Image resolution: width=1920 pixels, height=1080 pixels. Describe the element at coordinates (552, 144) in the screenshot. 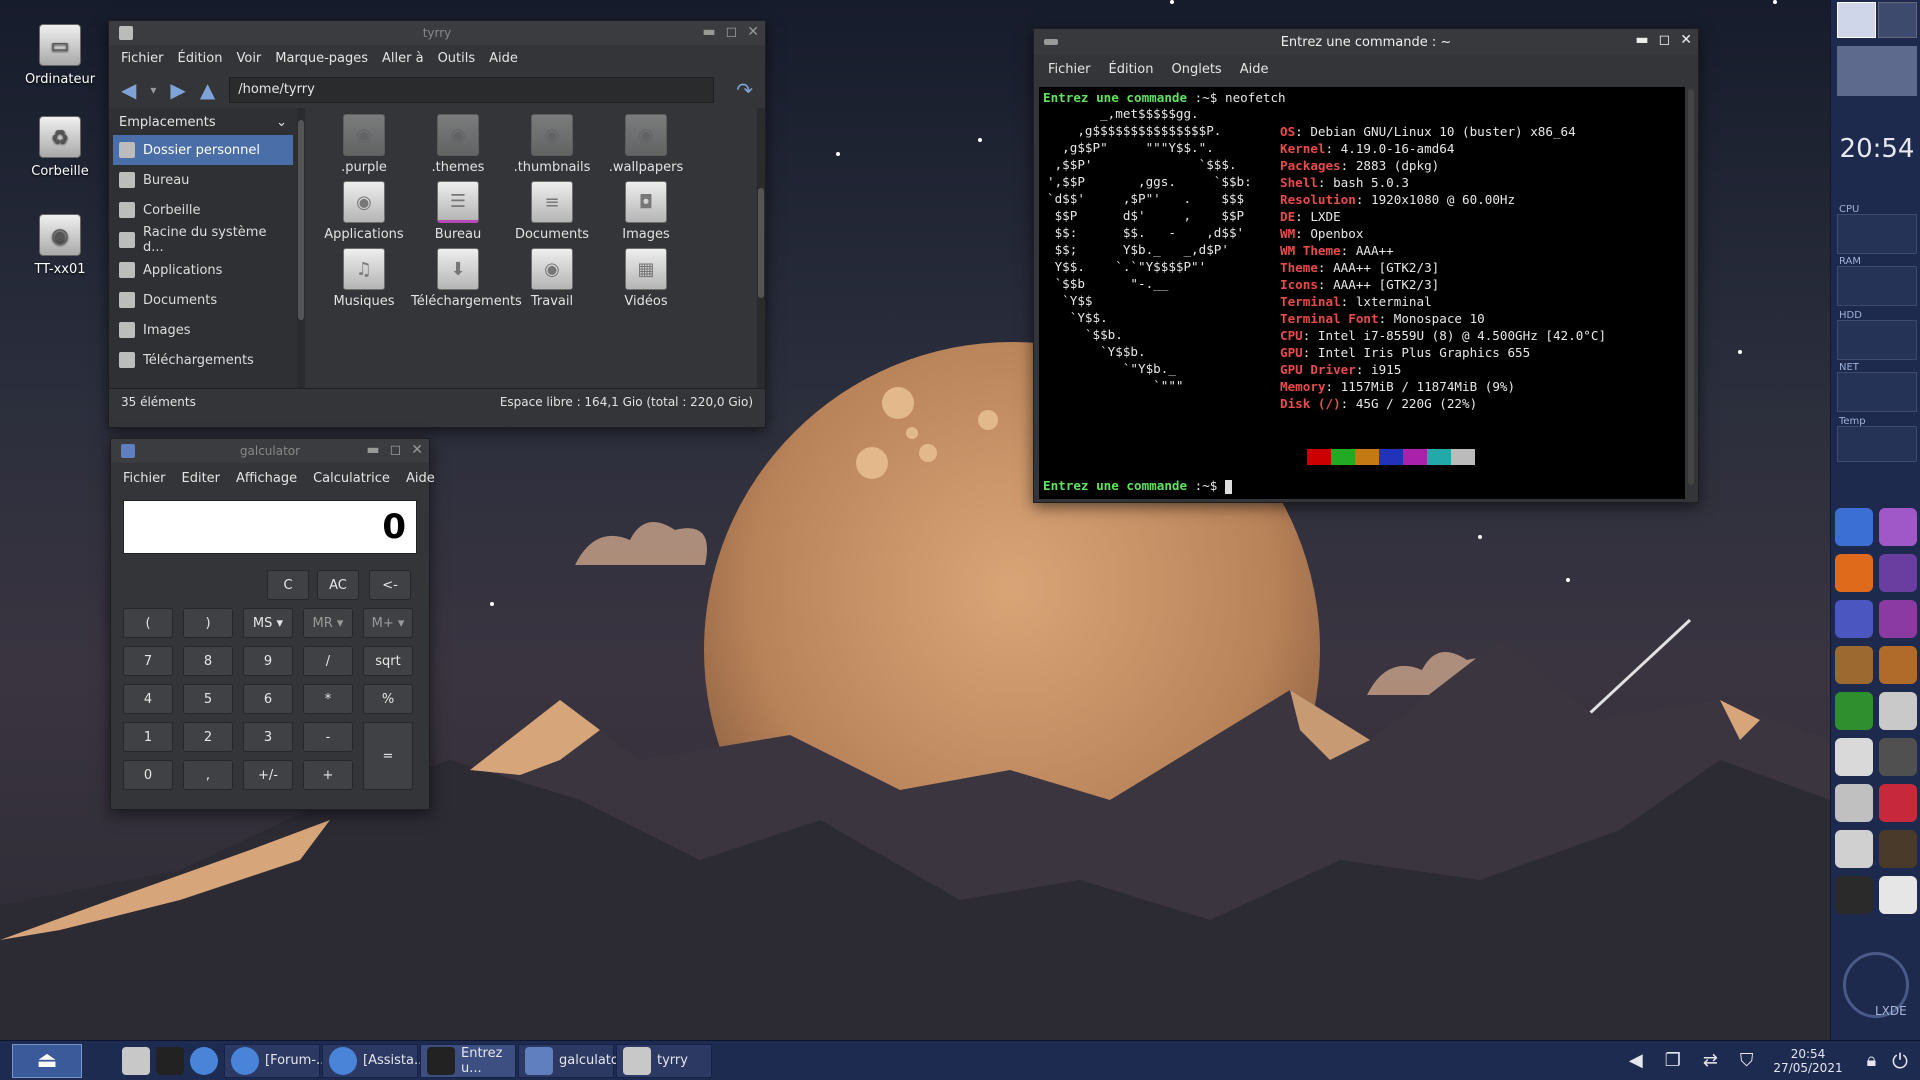

I see `file-item: ◉ .thumbnails` at that location.